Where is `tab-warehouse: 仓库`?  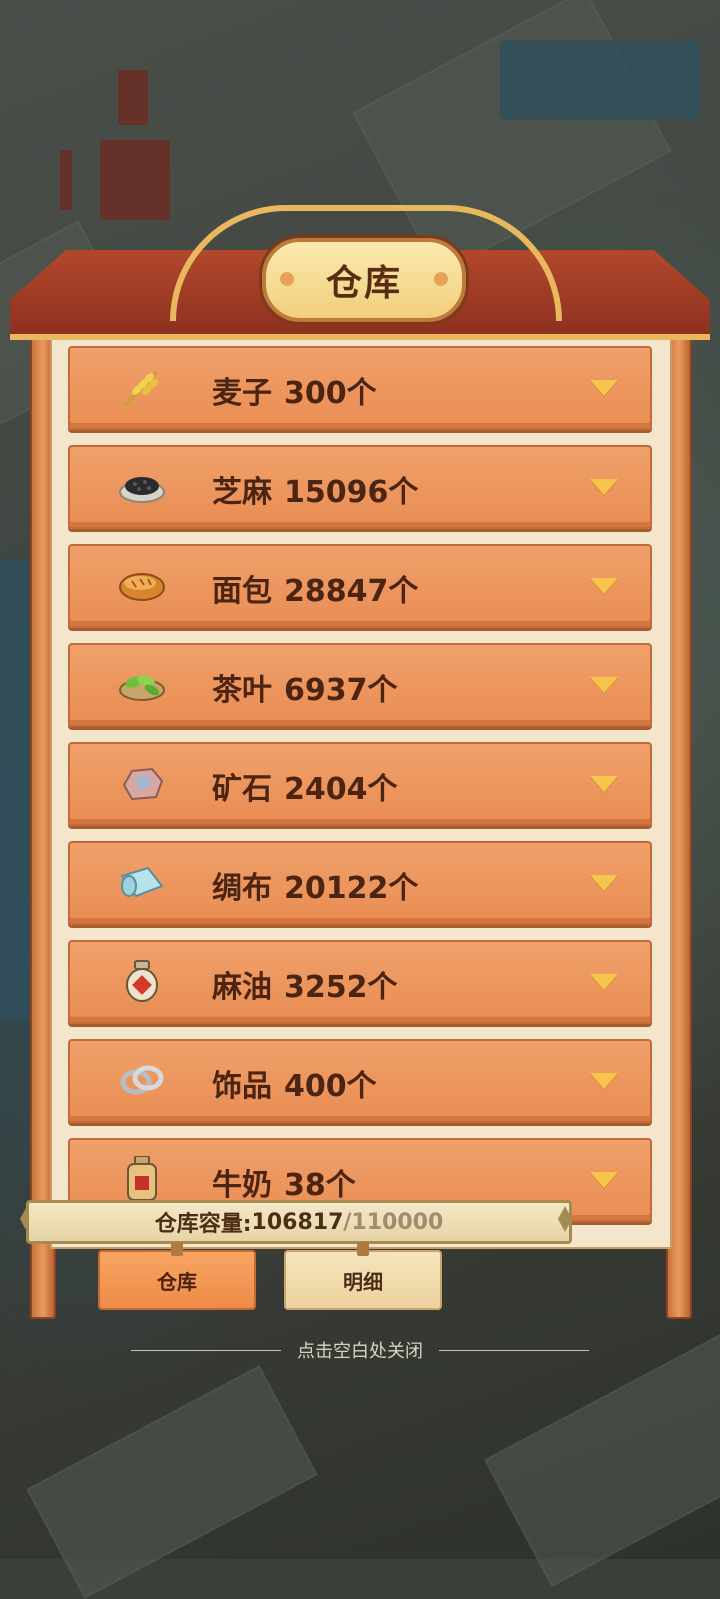
tab-warehouse: 仓库 is located at coordinates (177, 1276).